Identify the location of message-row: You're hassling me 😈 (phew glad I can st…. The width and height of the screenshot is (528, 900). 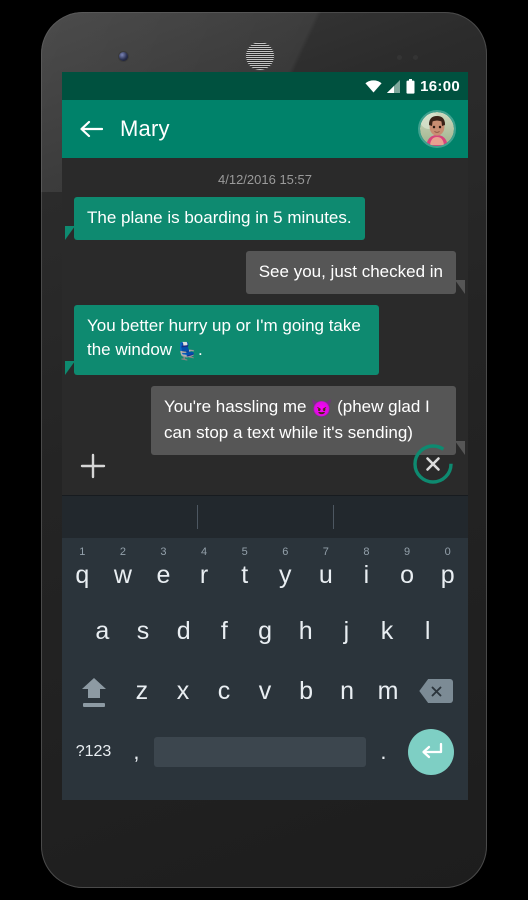
(269, 420).